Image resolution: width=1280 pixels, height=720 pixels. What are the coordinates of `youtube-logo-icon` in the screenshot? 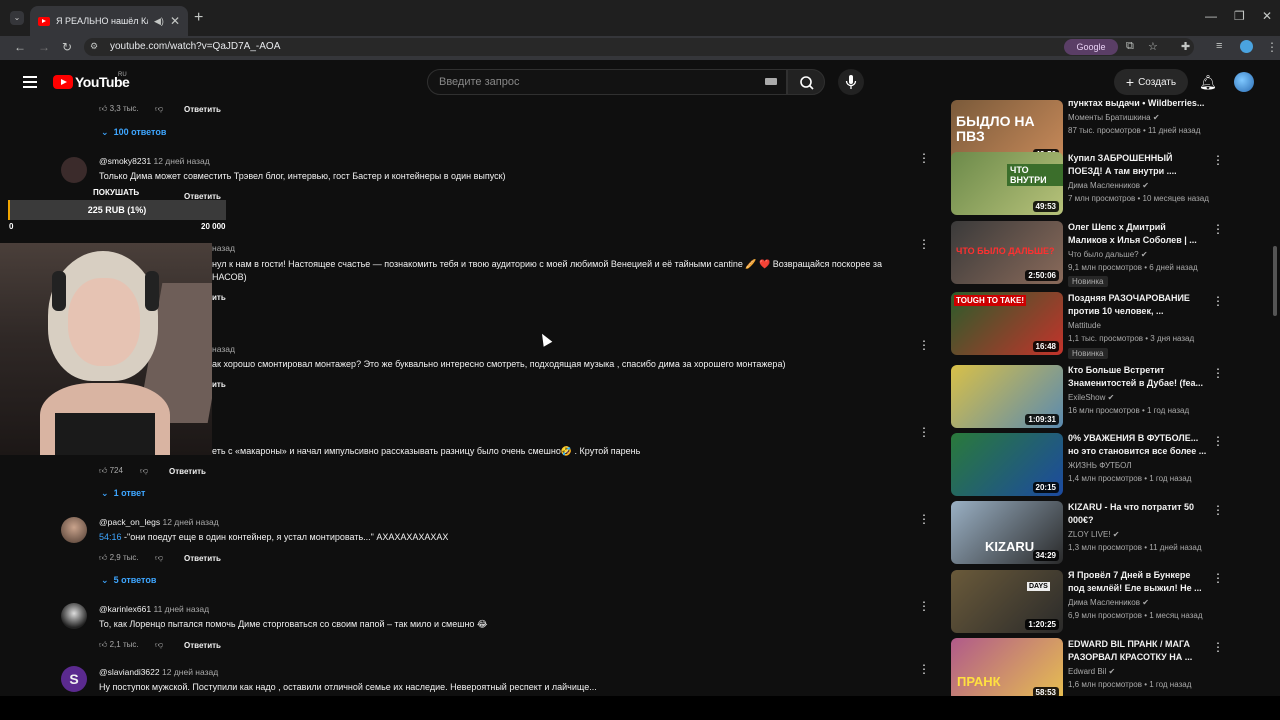 It's located at (63, 82).